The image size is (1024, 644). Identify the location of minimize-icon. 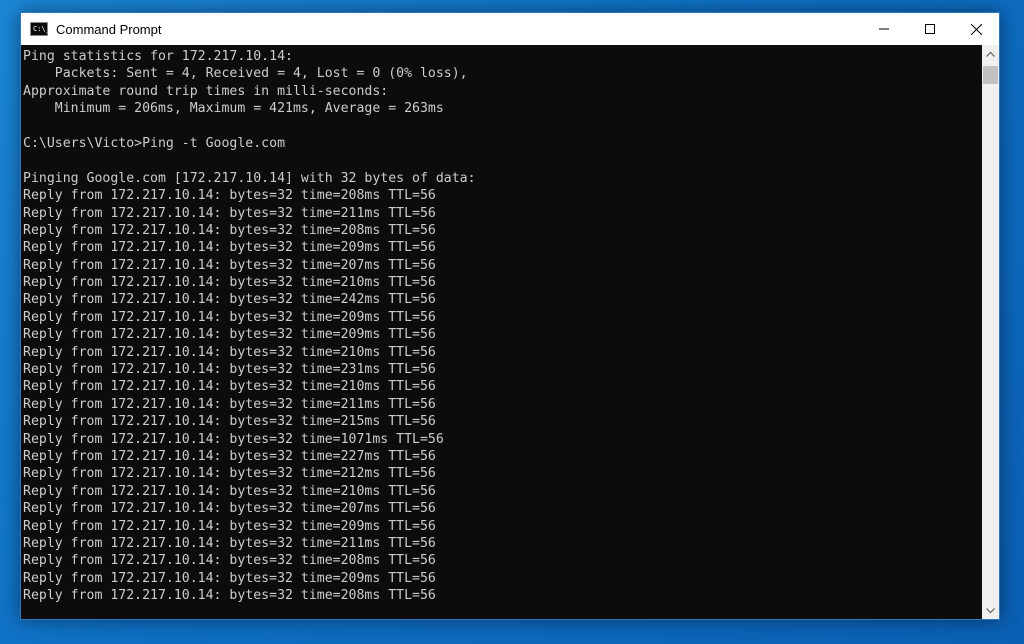
(884, 29).